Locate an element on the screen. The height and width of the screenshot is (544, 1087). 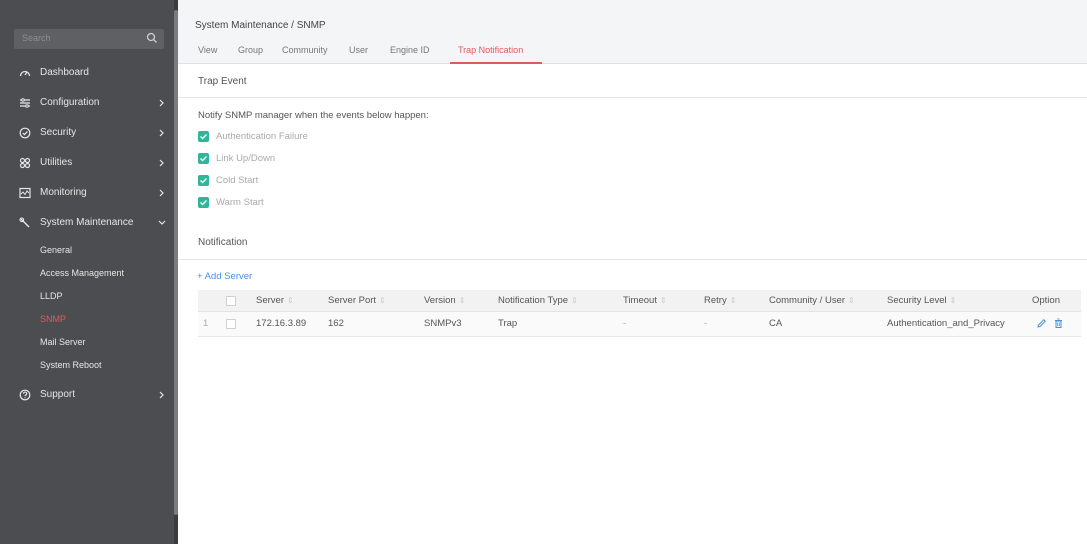
sidebar-subitem-access-management: Access Management is located at coordinates (87, 273).